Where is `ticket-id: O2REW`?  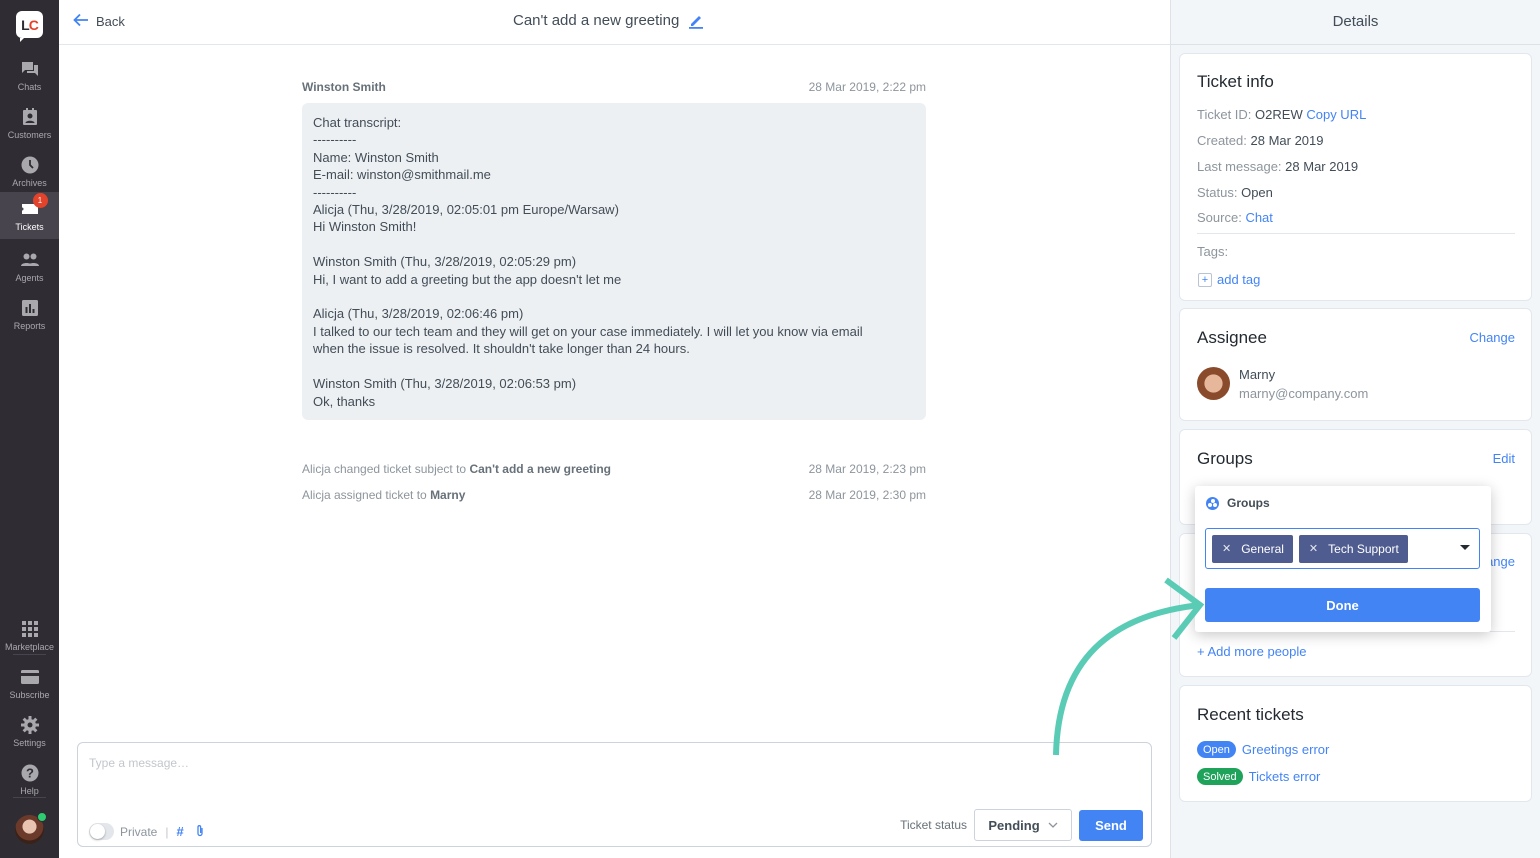 ticket-id: O2REW is located at coordinates (1279, 114).